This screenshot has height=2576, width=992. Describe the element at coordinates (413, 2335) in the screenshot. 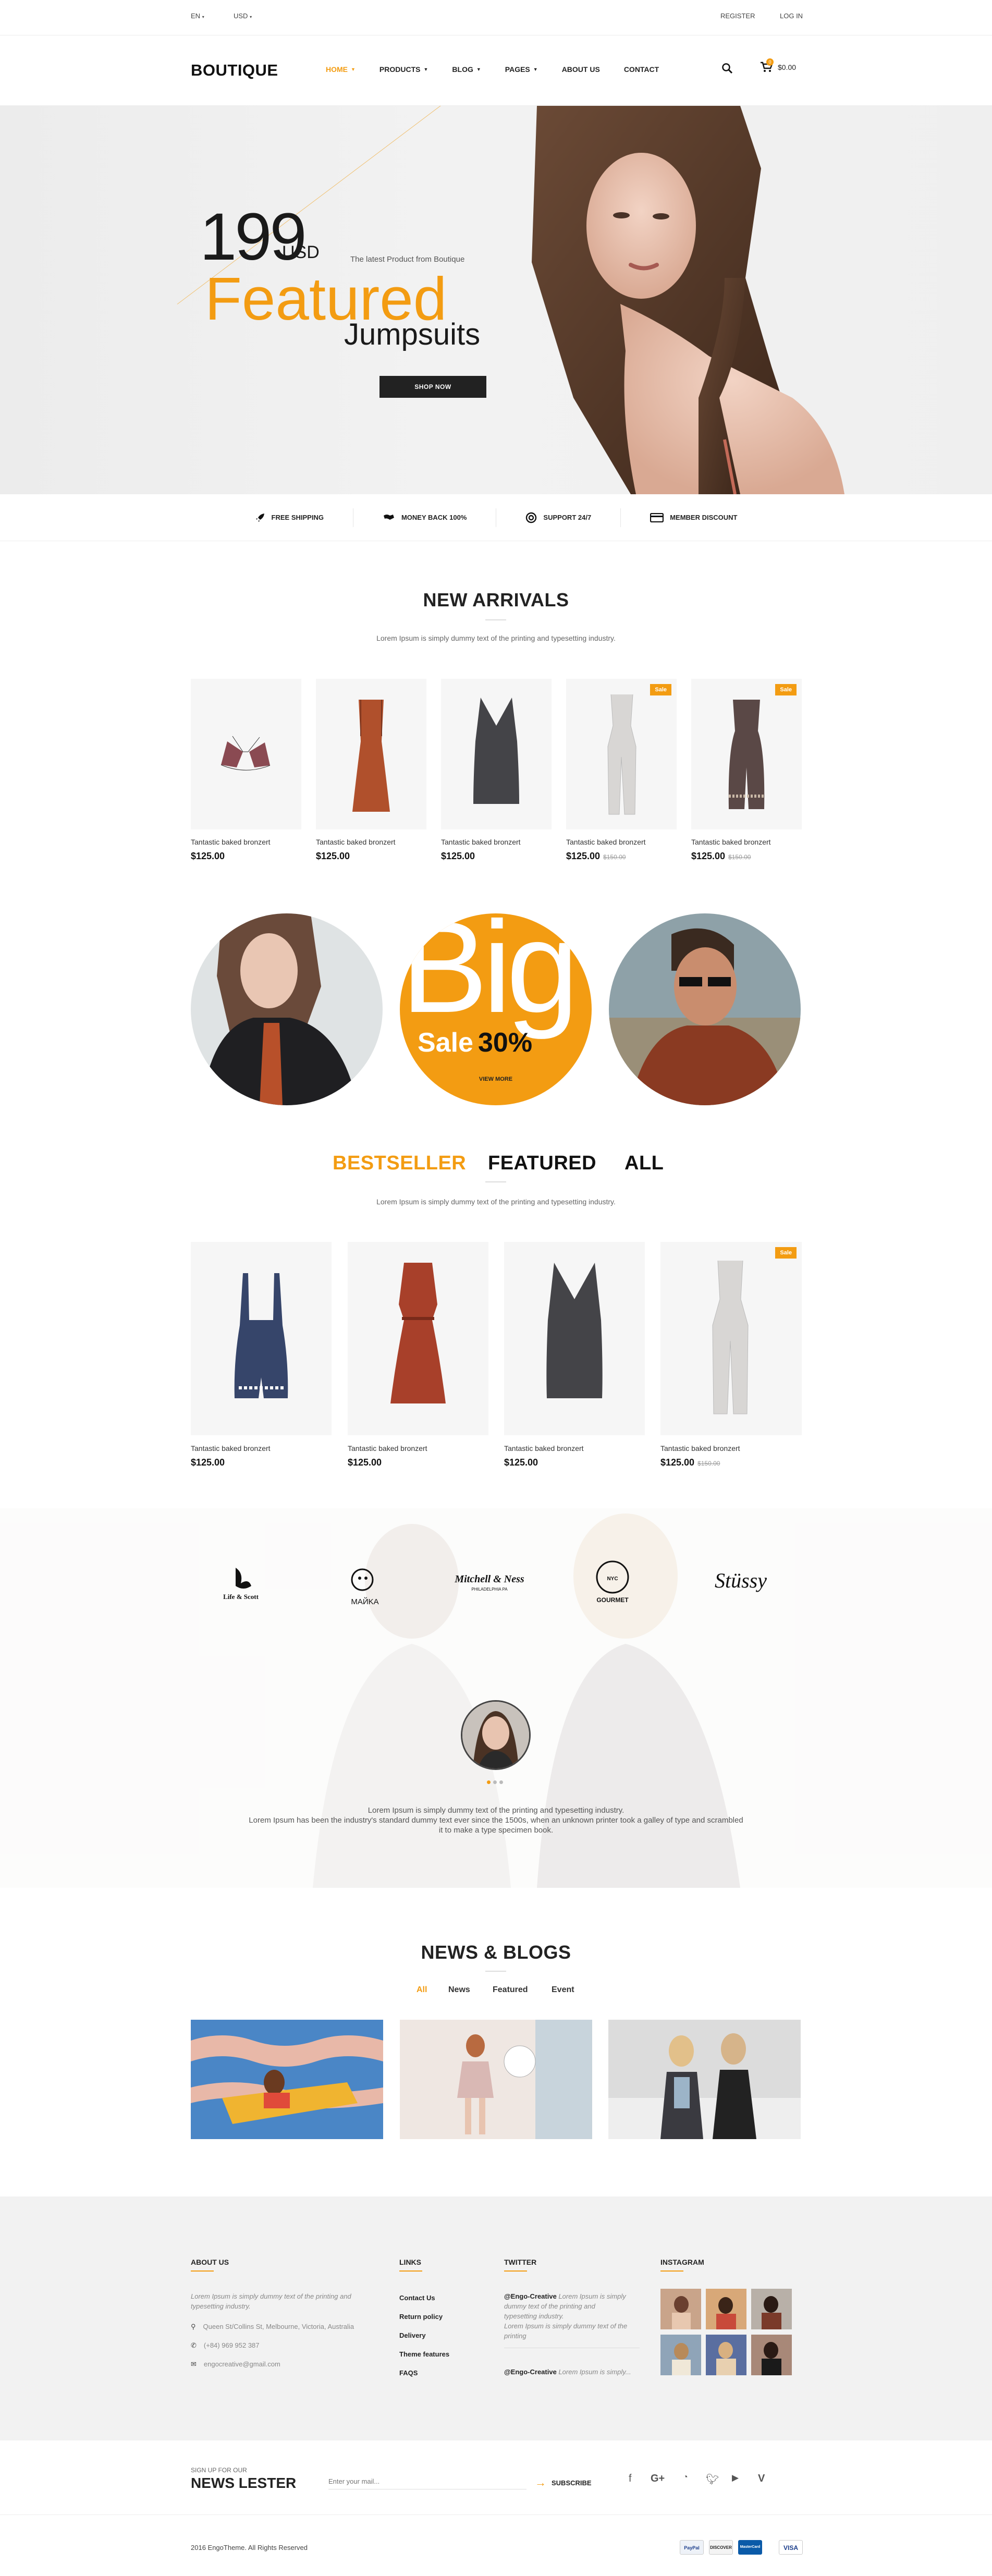

I see `footer-link-delivery: Delivery` at that location.